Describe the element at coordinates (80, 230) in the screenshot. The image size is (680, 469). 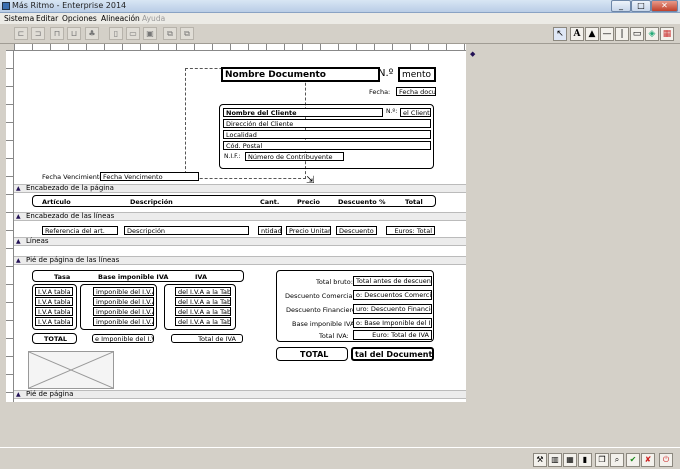
I see `line-ref-field: Referencia del art.` at that location.